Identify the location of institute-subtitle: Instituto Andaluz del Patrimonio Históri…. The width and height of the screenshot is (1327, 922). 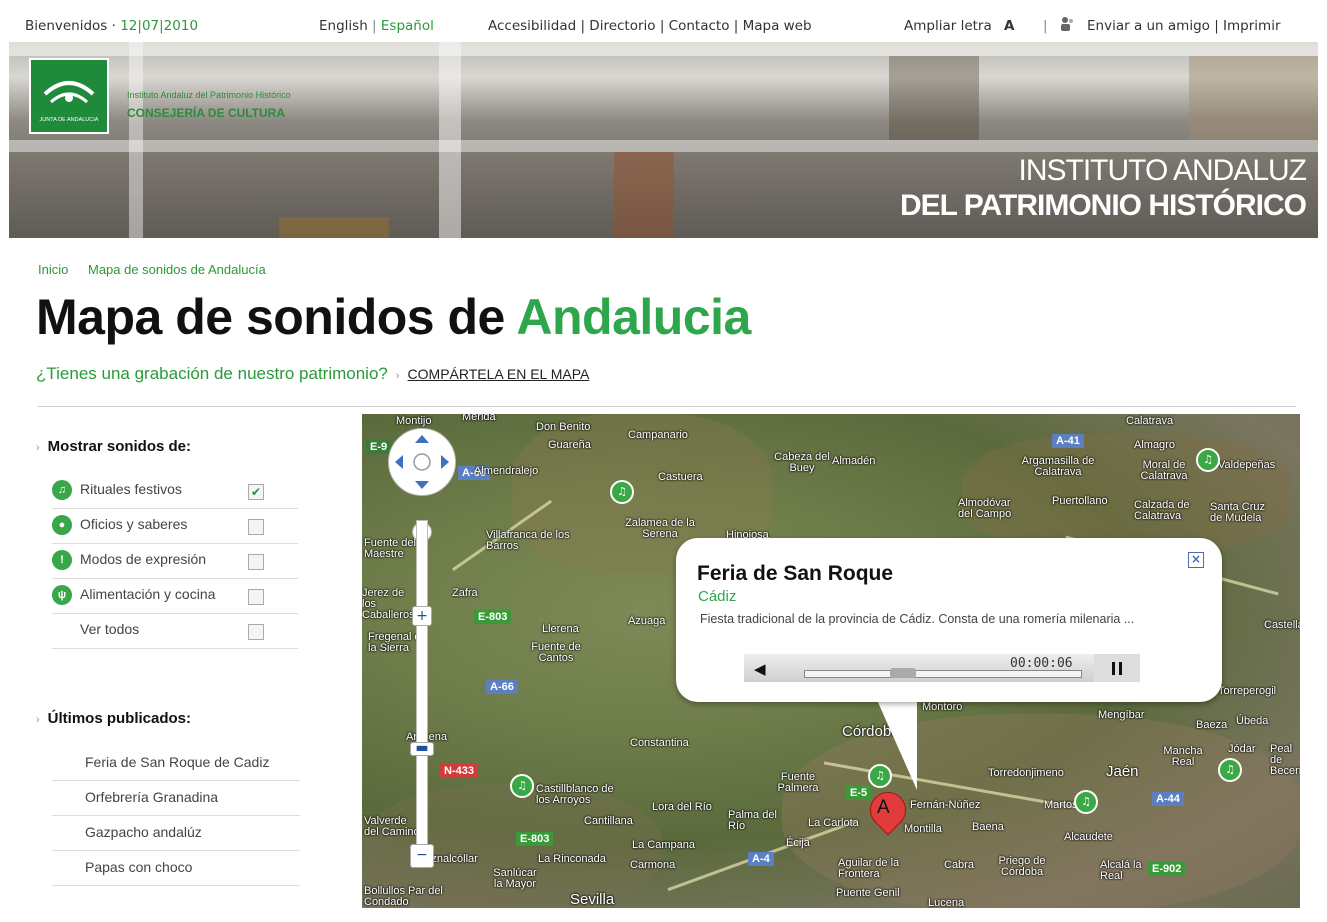
(209, 95).